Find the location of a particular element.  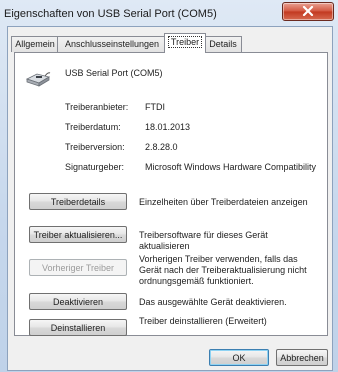

driver-date-label: Treiberdatum: is located at coordinates (93, 127).